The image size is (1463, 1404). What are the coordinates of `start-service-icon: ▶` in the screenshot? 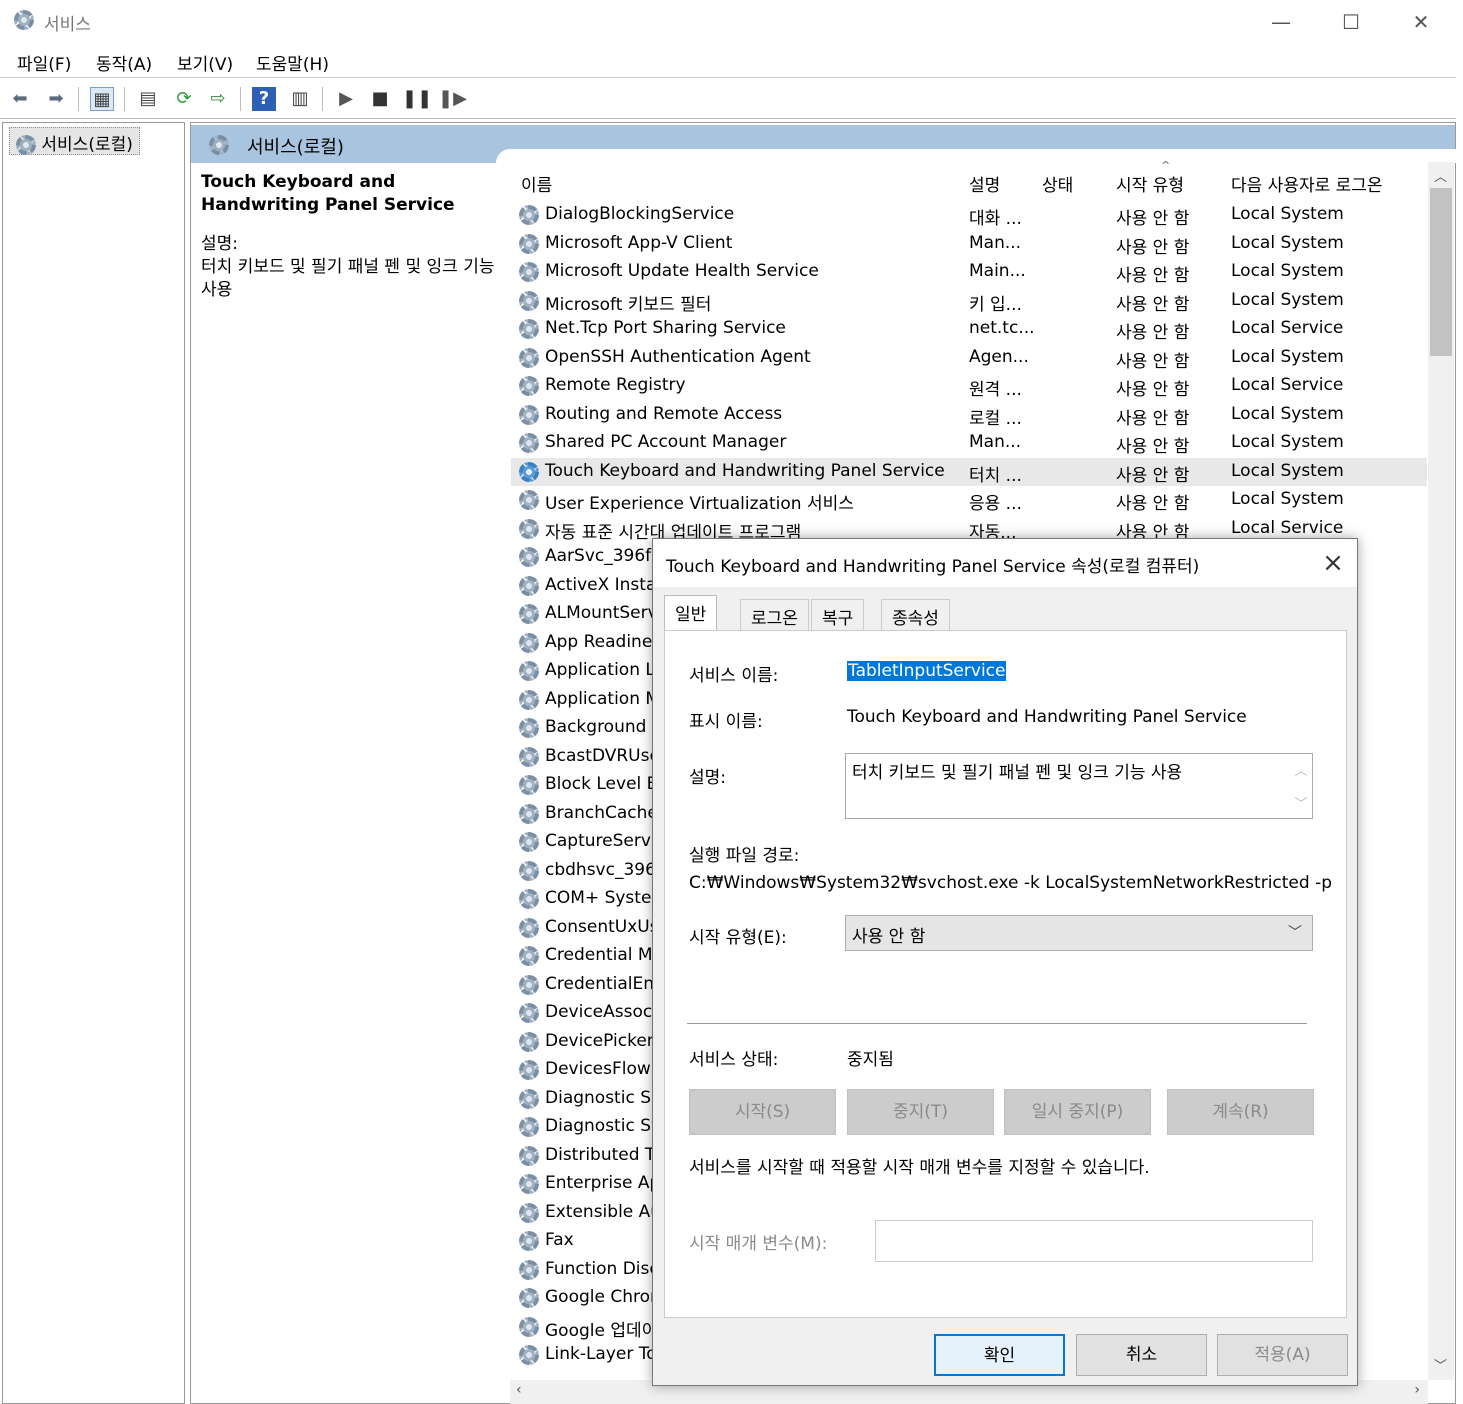 It's located at (346, 99).